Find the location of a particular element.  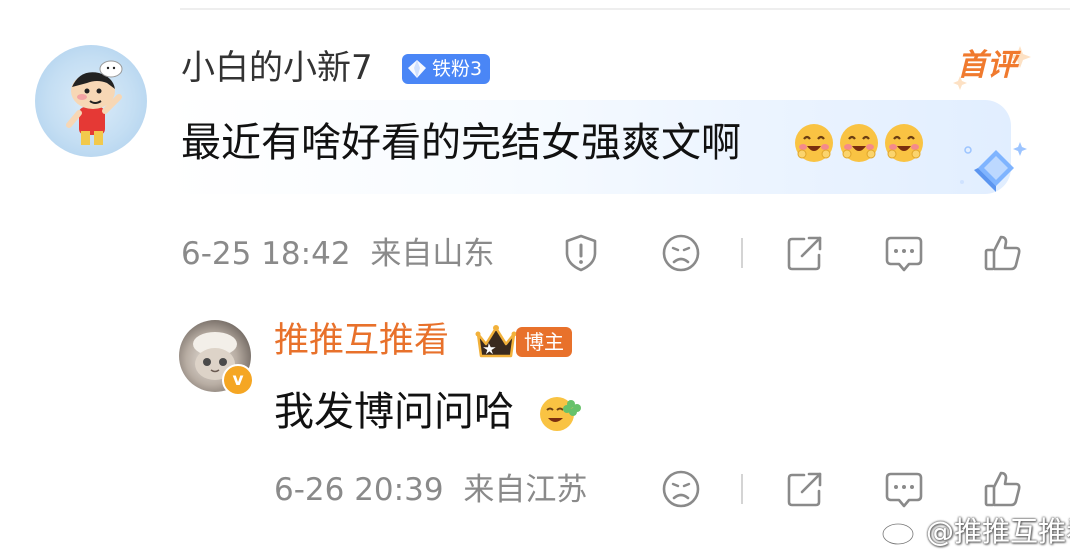

report-button is located at coordinates (581, 253).